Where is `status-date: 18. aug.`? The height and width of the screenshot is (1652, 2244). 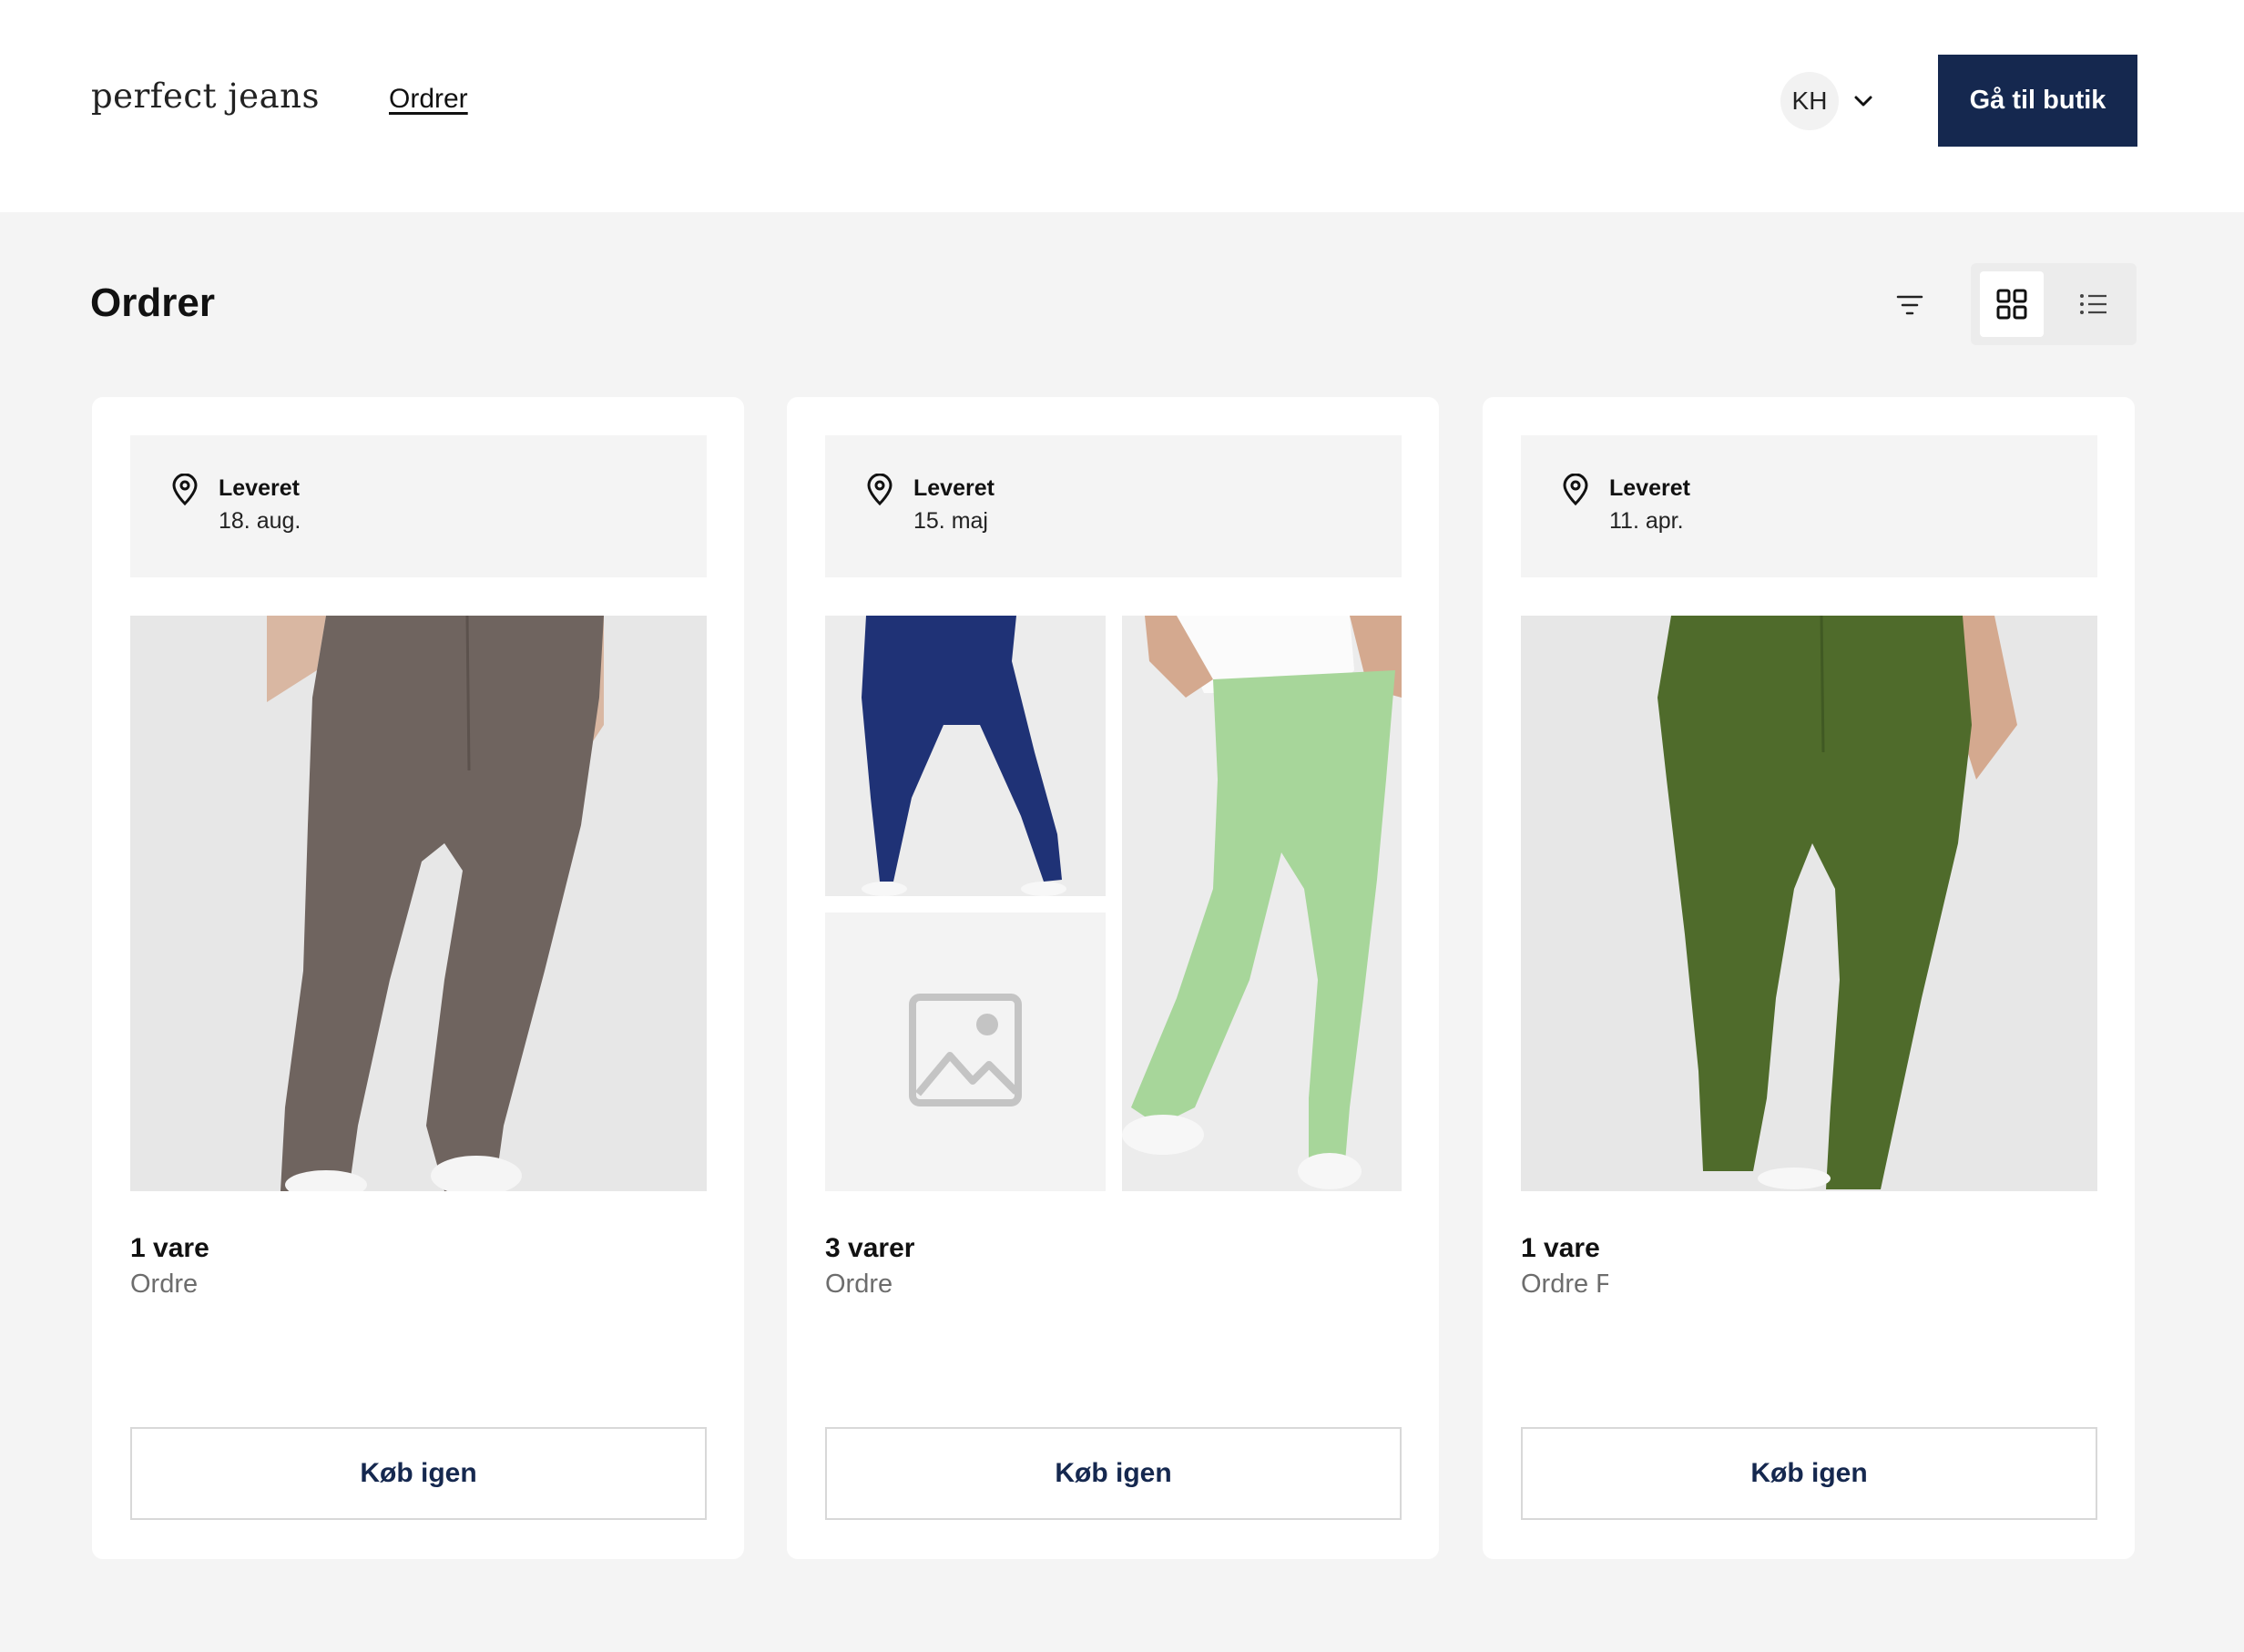 status-date: 18. aug. is located at coordinates (260, 521).